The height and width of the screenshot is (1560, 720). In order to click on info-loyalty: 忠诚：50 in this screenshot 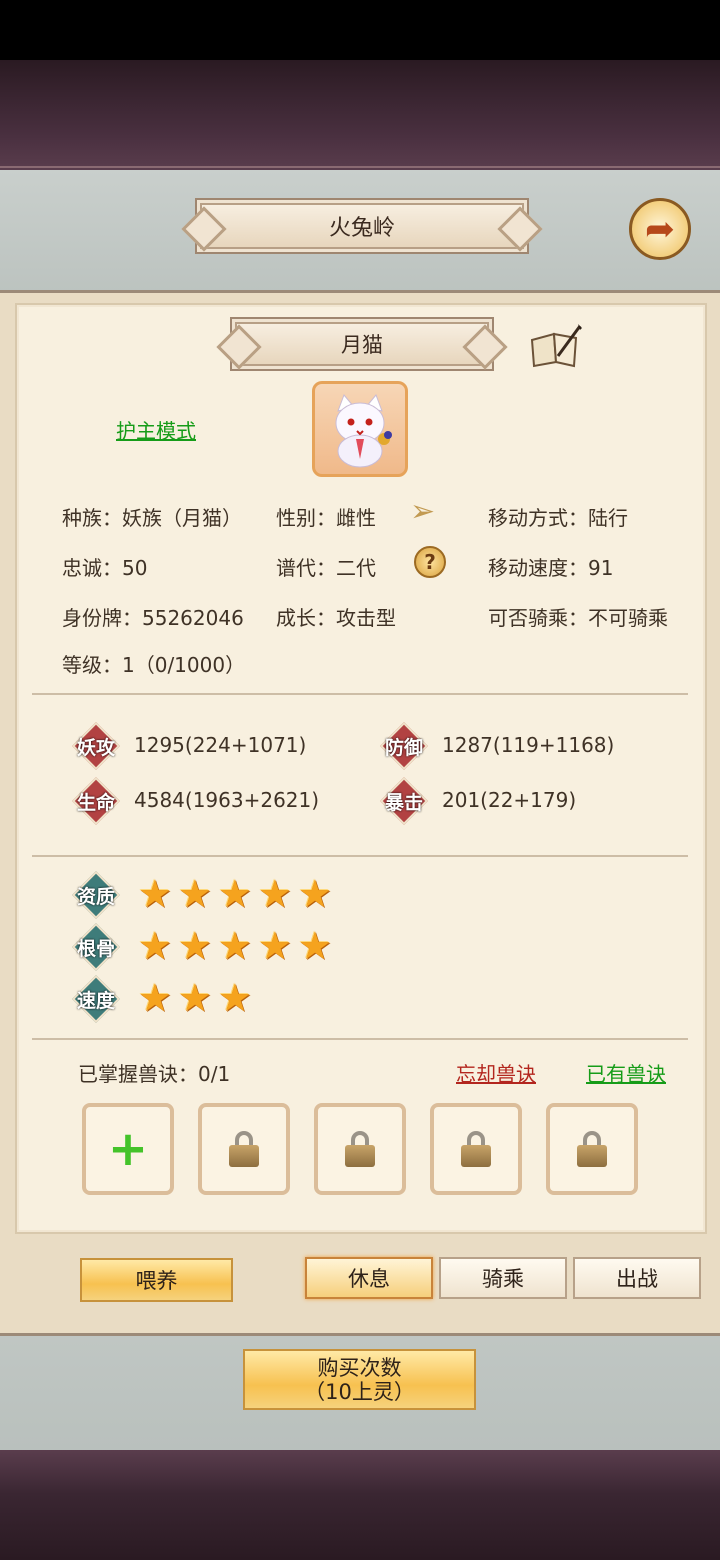, I will do `click(105, 568)`.